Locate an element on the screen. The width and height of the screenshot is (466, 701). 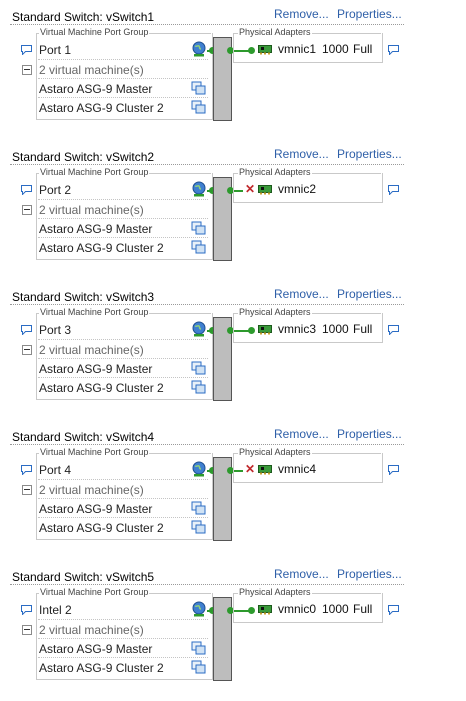
nic-name: vmnic4 is located at coordinates (297, 469).